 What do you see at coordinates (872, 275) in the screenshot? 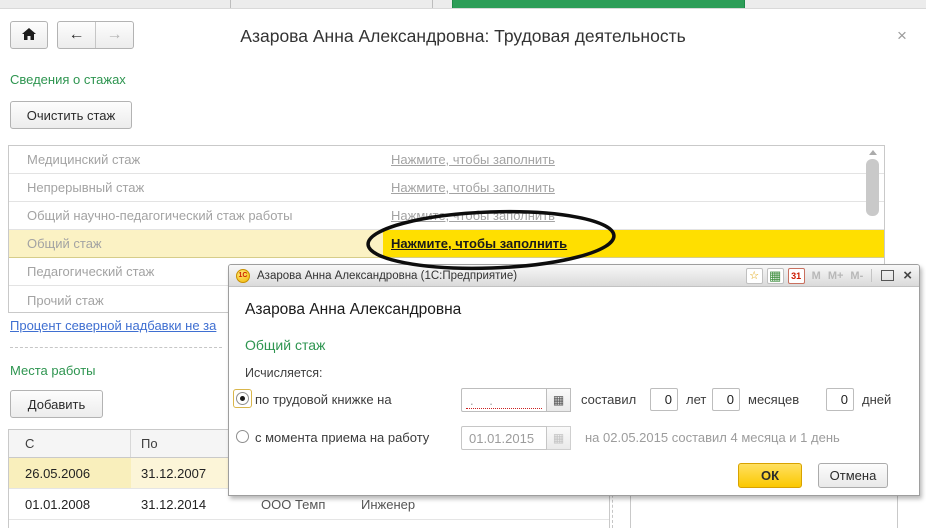
I see `titlebar-divider` at bounding box center [872, 275].